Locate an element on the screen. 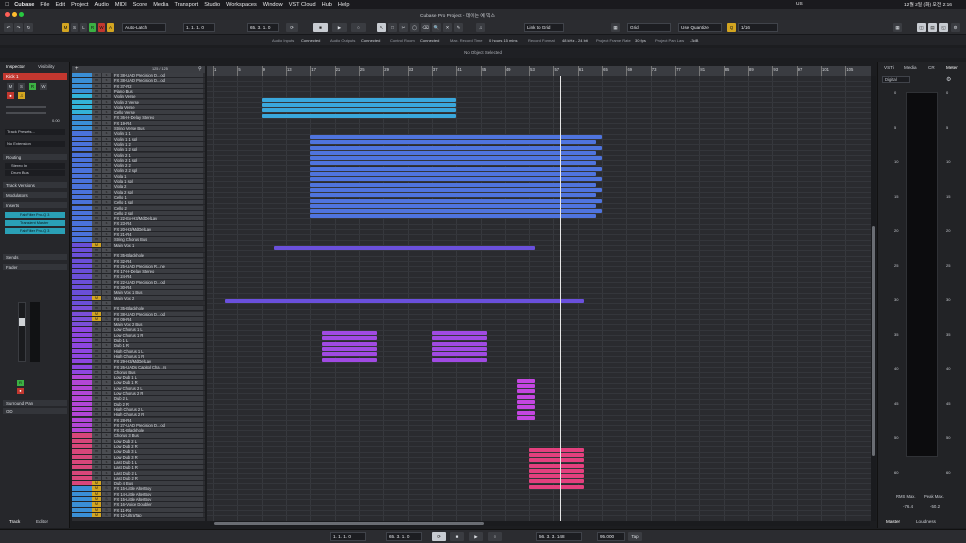 This screenshot has width=966, height=543. left-locator-field: 1. 1. 1. 0 is located at coordinates (199, 27).